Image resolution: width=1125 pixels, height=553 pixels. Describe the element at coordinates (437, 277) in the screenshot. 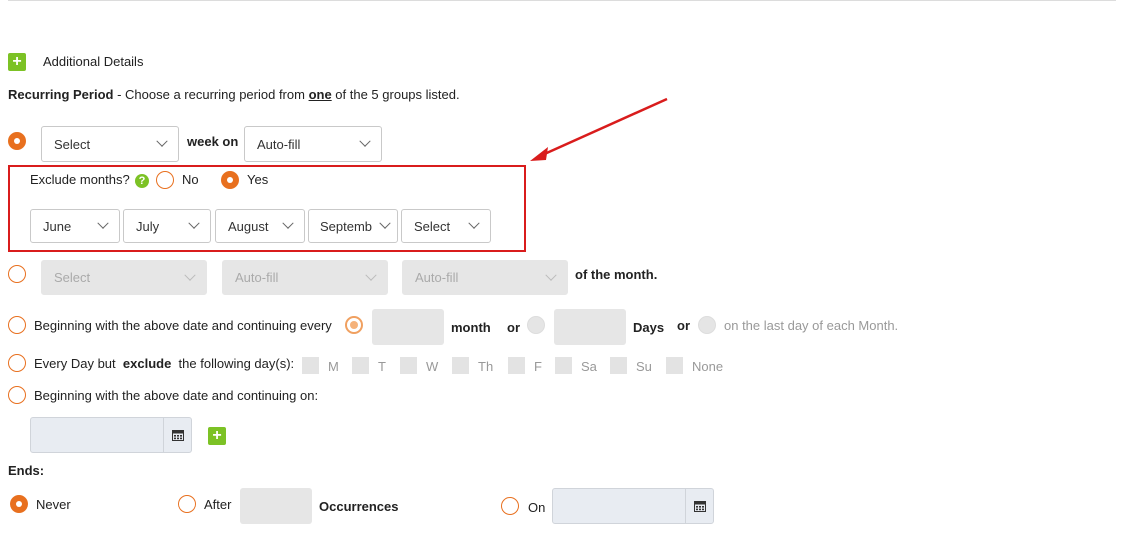

I see `group2-autofill-2-value: Auto-fill` at that location.